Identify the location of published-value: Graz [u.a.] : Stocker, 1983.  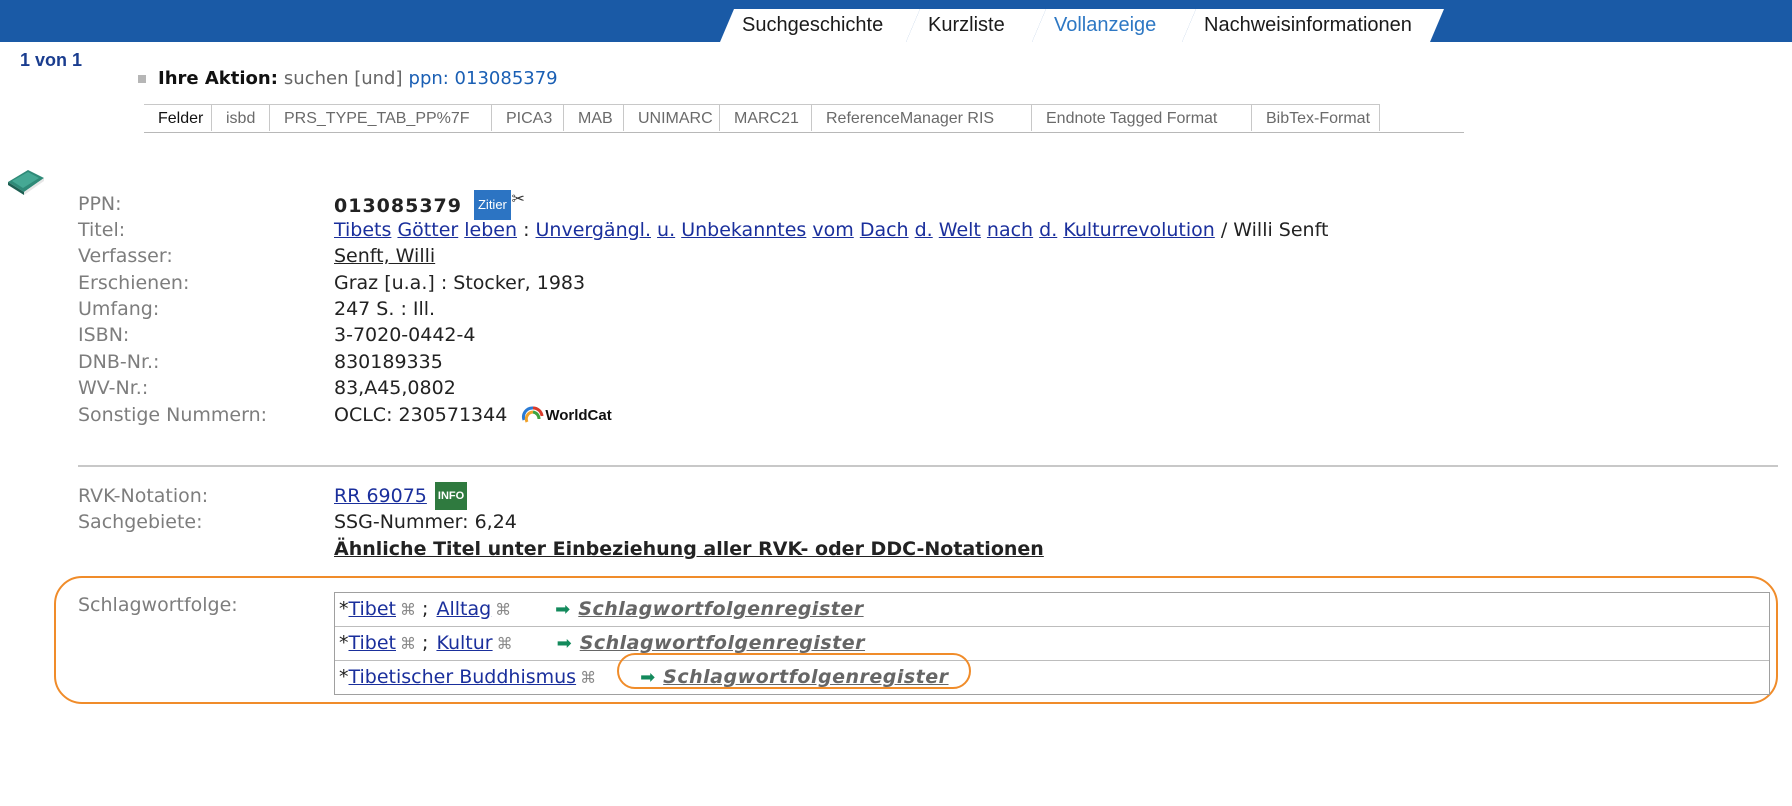
(460, 283).